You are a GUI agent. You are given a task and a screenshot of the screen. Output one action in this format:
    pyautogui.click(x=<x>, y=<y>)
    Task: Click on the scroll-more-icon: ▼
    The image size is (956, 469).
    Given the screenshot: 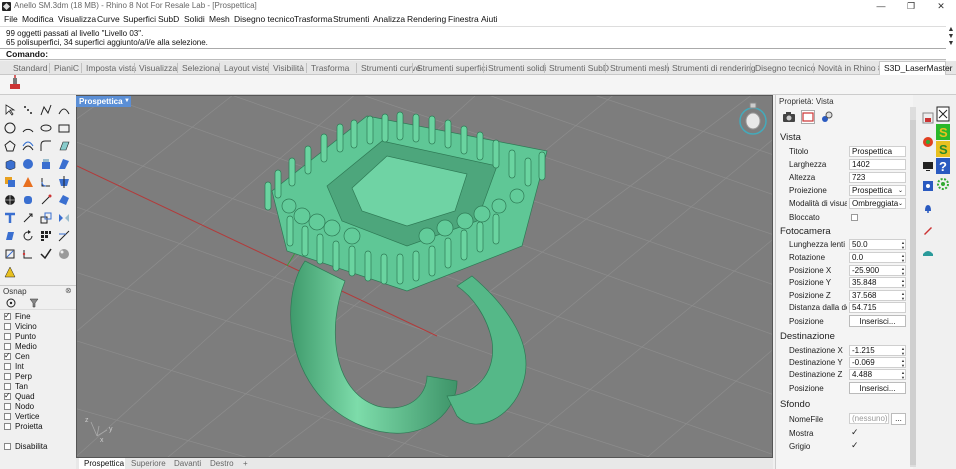 What is the action you would take?
    pyautogui.click(x=951, y=43)
    